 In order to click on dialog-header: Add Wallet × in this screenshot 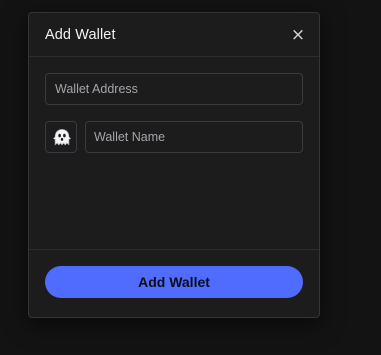, I will do `click(174, 35)`.